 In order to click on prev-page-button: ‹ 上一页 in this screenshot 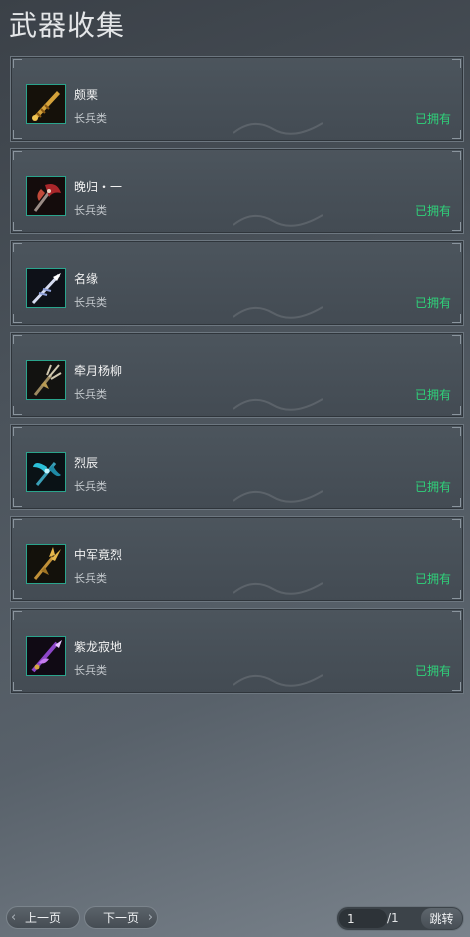, I will do `click(43, 917)`.